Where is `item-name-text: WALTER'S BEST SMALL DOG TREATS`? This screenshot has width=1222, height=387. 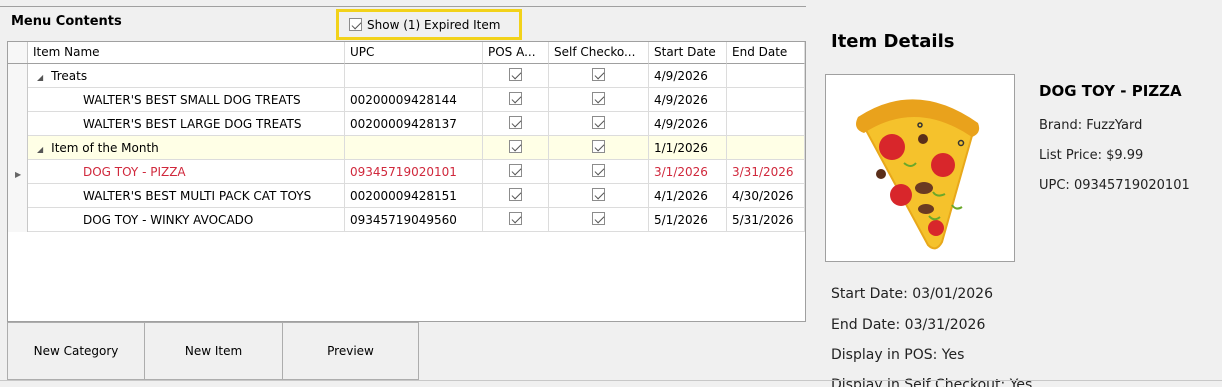 item-name-text: WALTER'S BEST SMALL DOG TREATS is located at coordinates (192, 100).